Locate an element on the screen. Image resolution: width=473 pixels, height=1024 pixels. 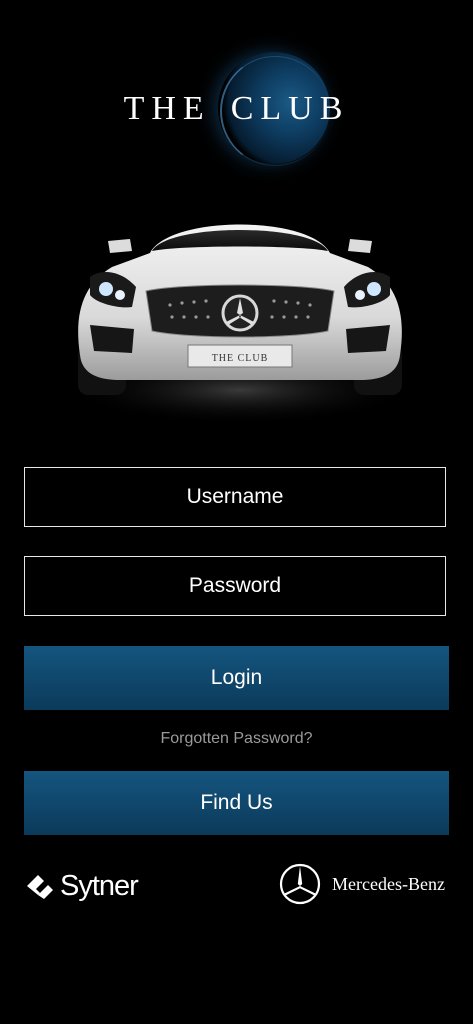
find-us-button: Find Us is located at coordinates (236, 803).